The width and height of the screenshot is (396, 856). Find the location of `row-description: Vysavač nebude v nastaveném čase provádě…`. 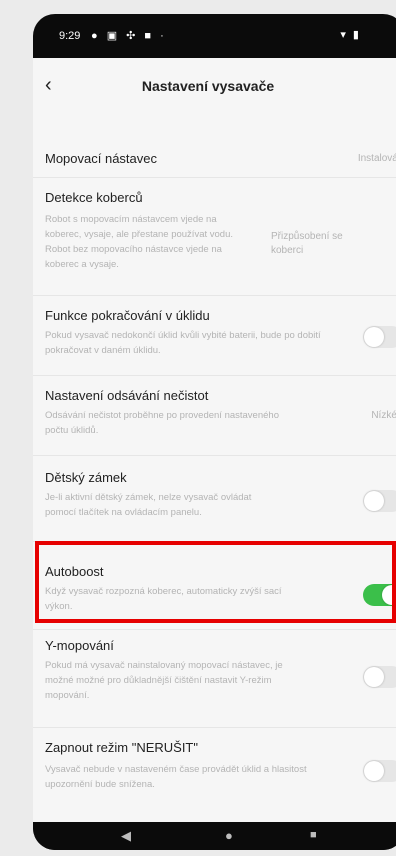

row-description: Vysavač nebude v nastaveném čase provádě… is located at coordinates (176, 777).